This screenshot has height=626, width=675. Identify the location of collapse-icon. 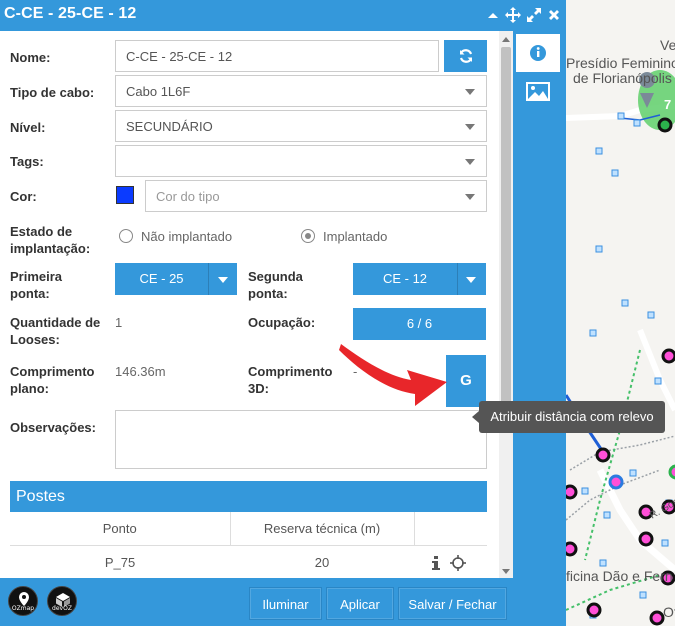
(493, 15).